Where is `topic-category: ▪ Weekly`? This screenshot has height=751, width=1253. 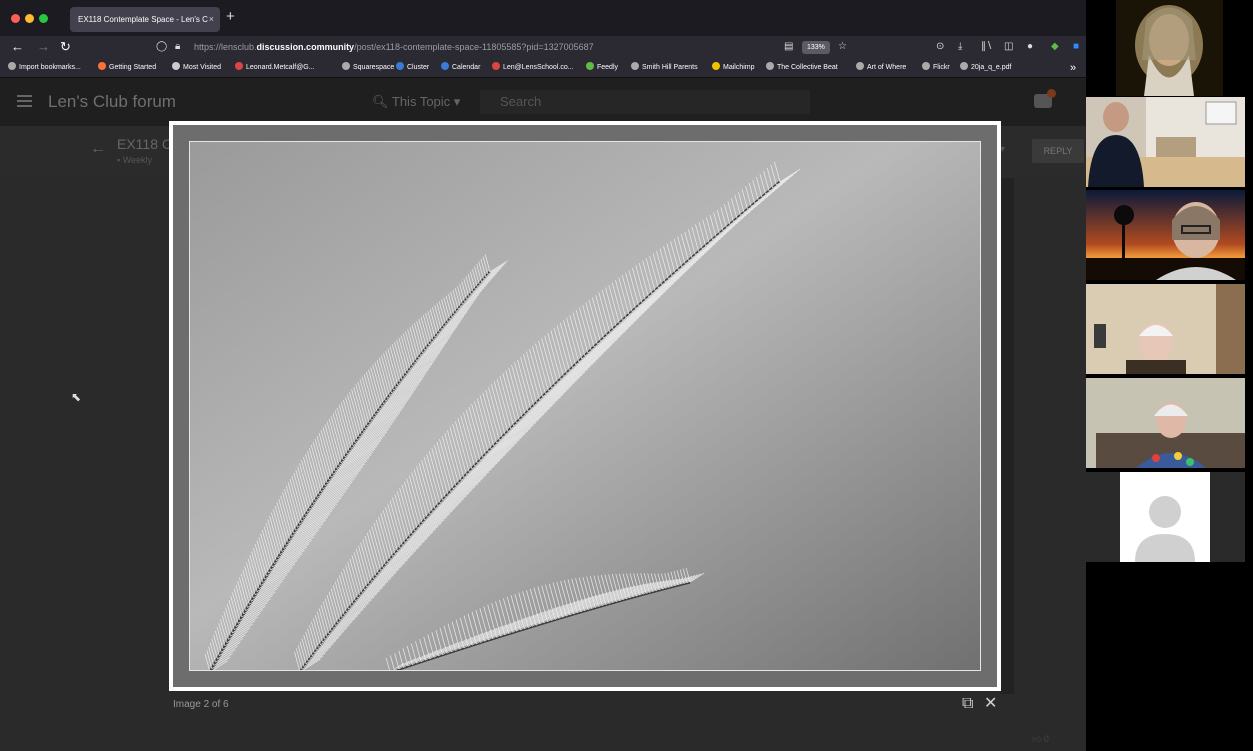
topic-category: ▪ Weekly is located at coordinates (134, 160).